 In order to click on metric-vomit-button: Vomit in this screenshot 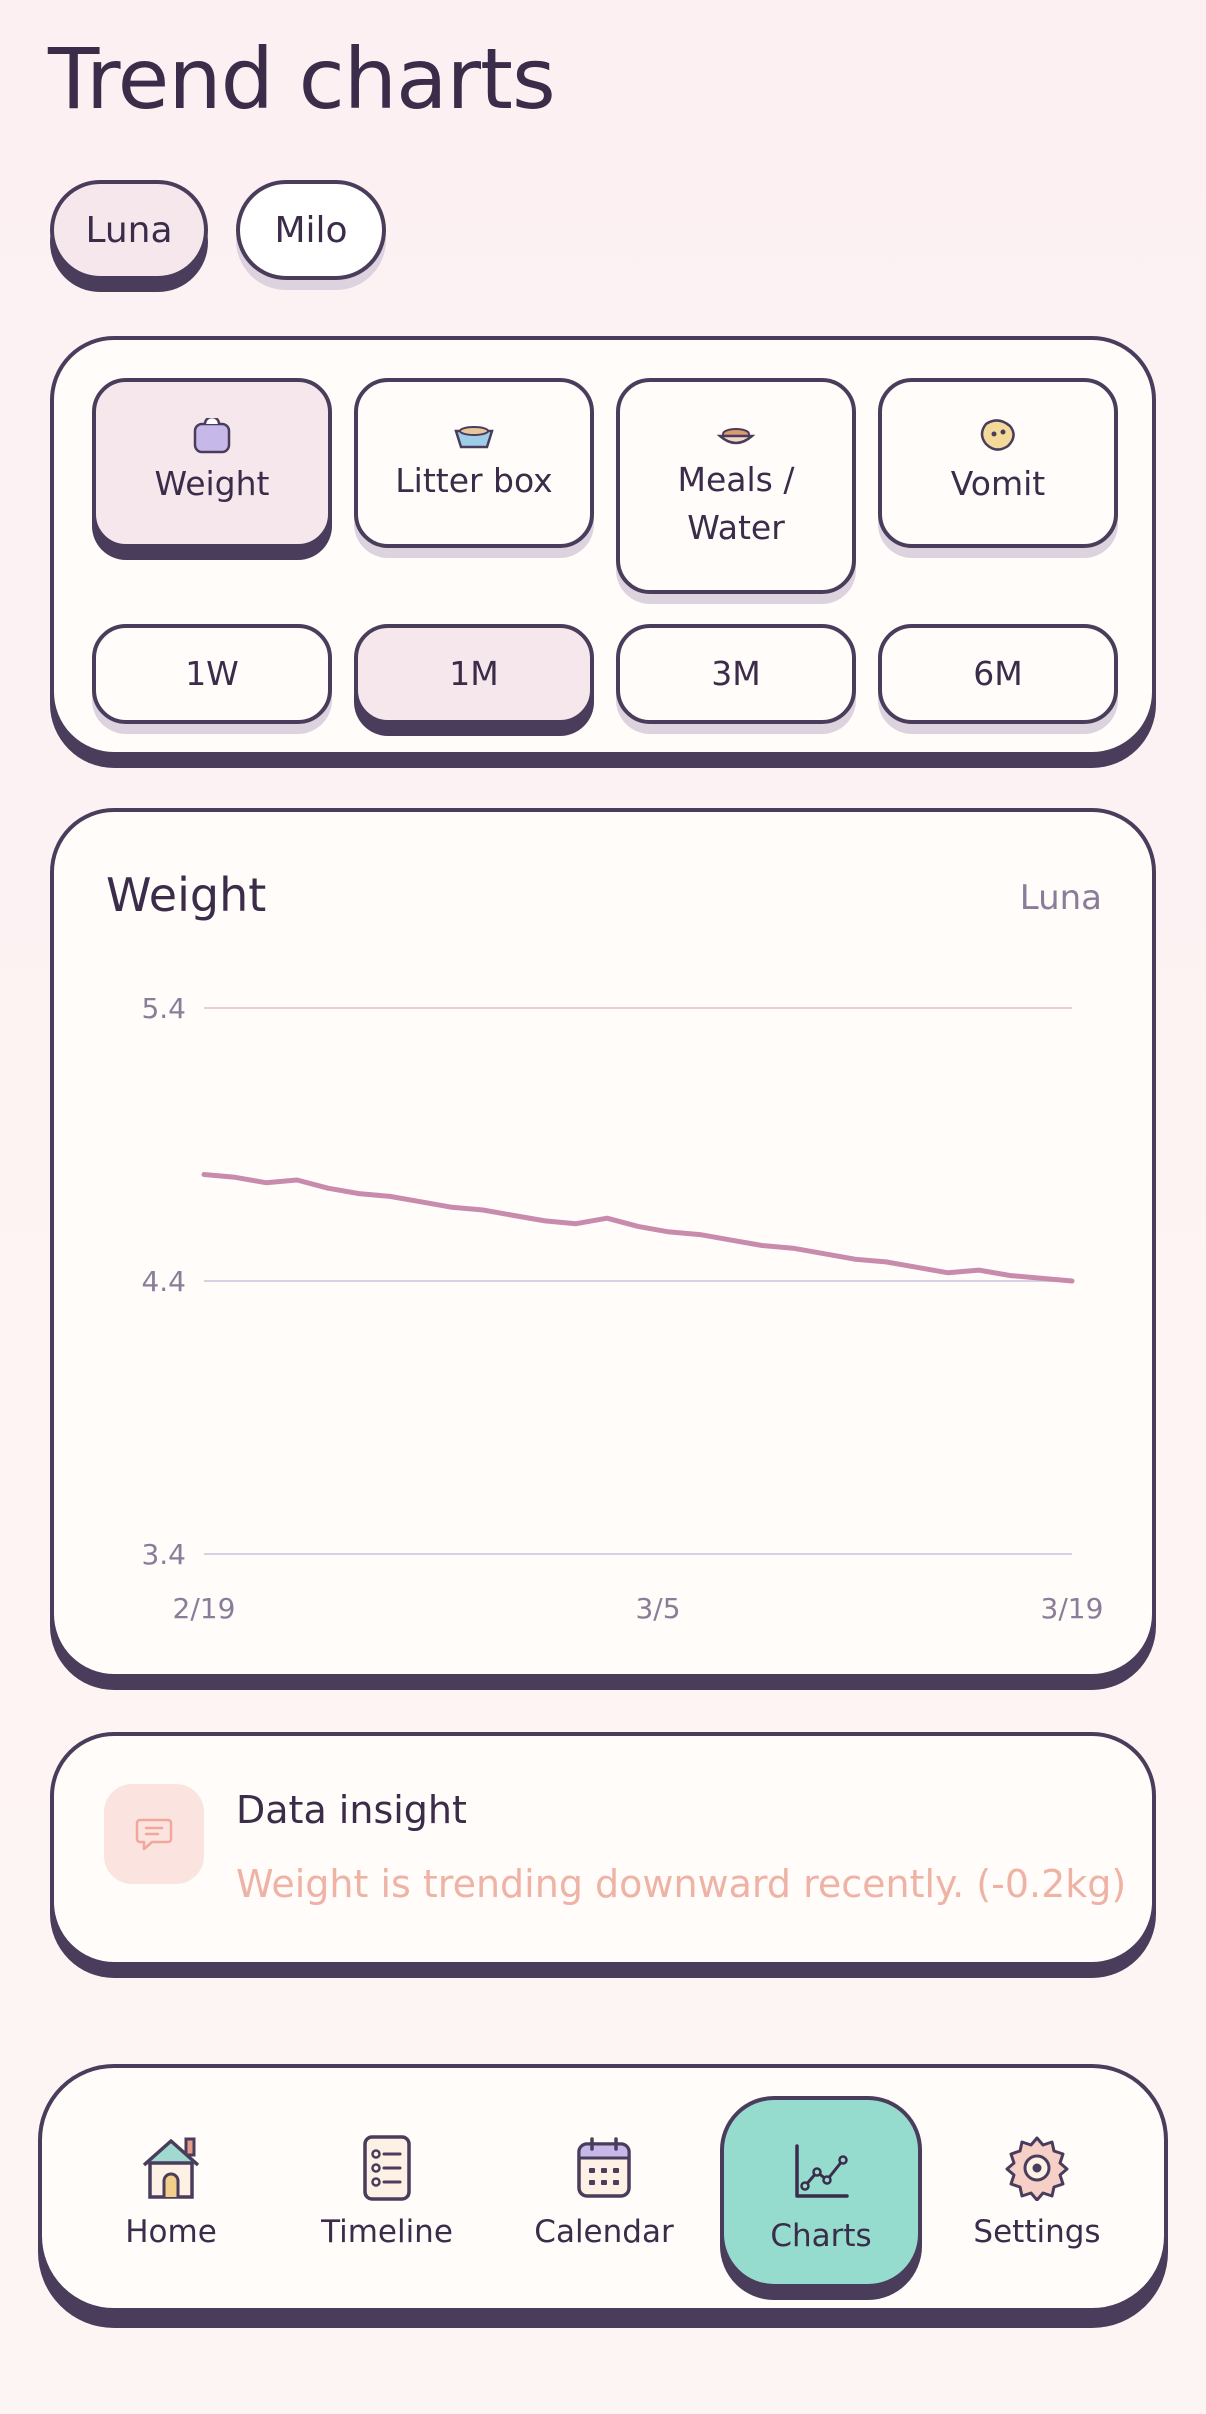, I will do `click(998, 463)`.